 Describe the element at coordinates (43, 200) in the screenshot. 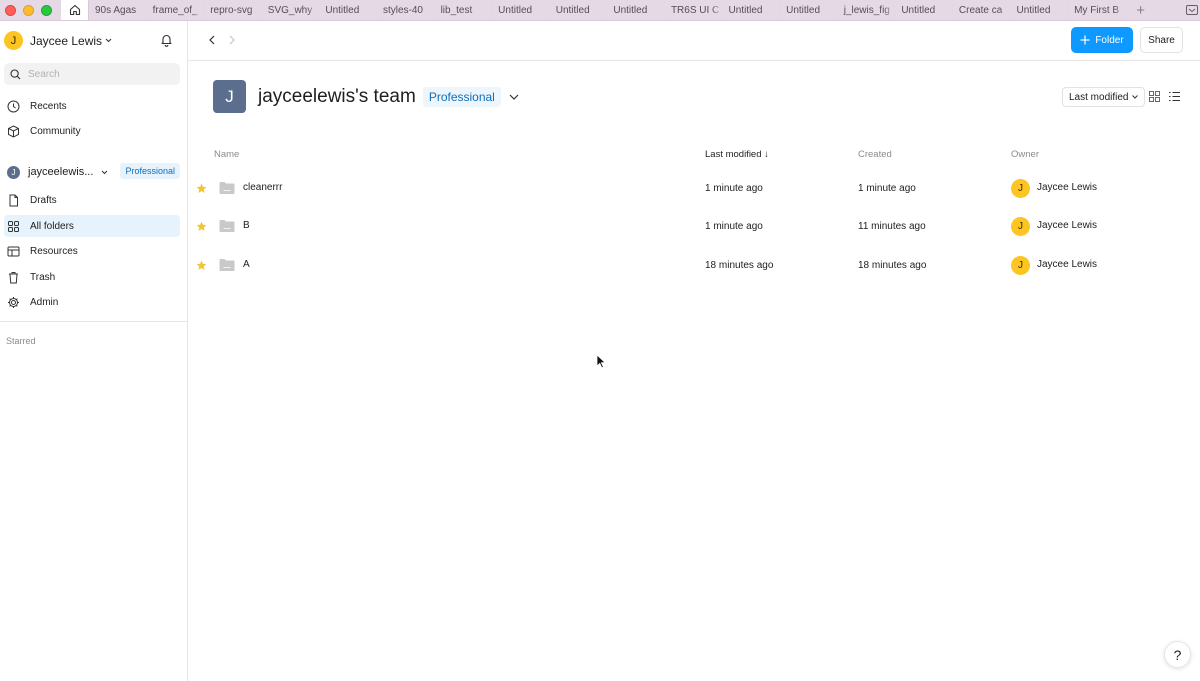

I see `sidebar-item-label: Drafts` at that location.